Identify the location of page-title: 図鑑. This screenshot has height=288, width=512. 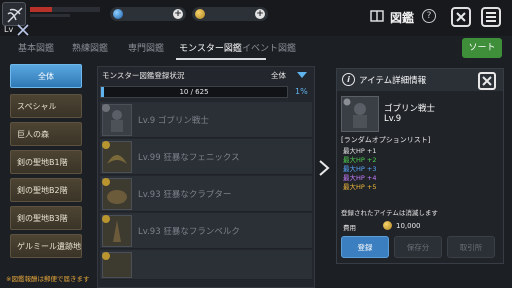
(402, 18).